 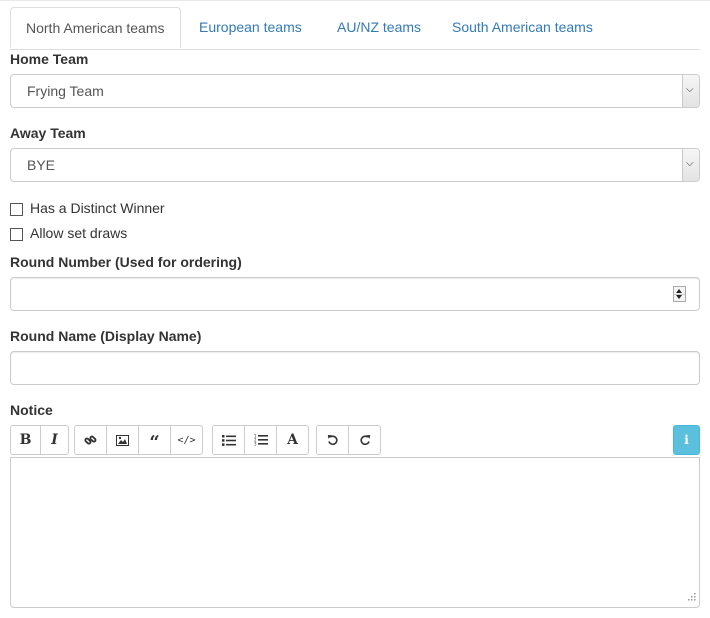 I want to click on undo-button, so click(x=332, y=440).